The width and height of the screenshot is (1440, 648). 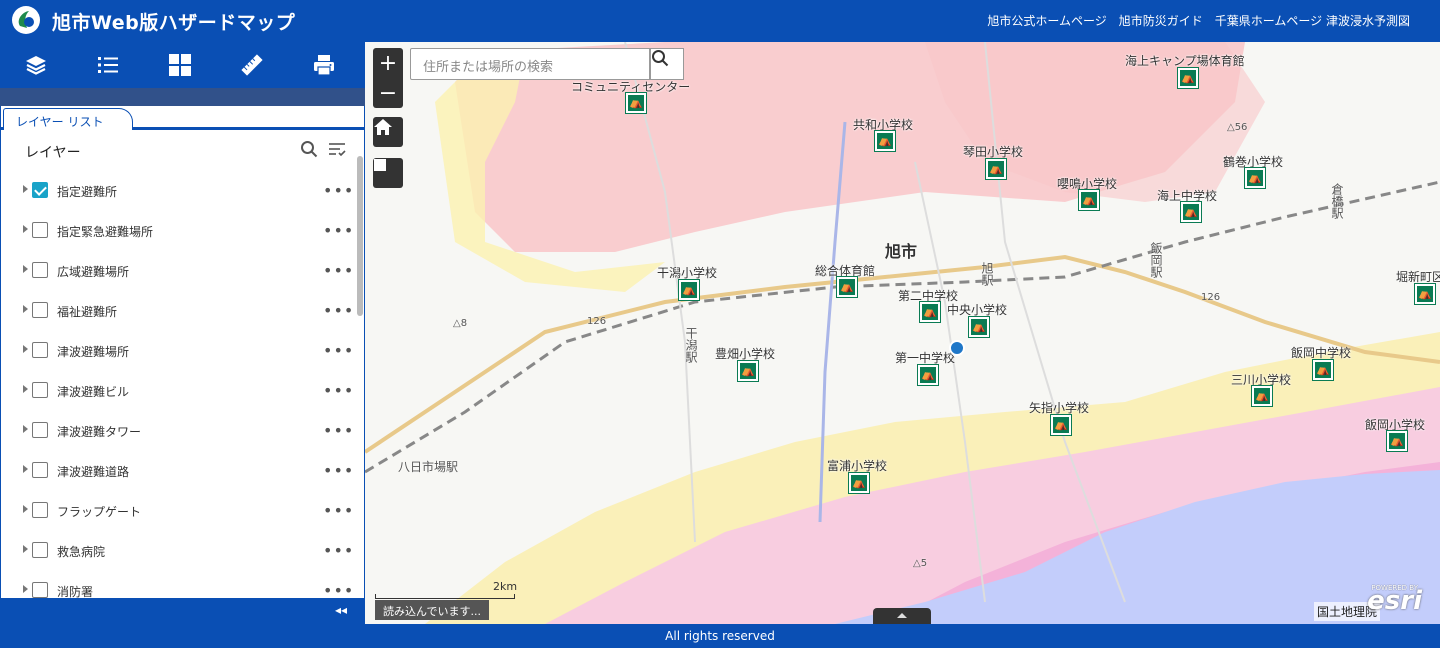 I want to click on poi-label: 豊畑小学校, so click(x=745, y=354).